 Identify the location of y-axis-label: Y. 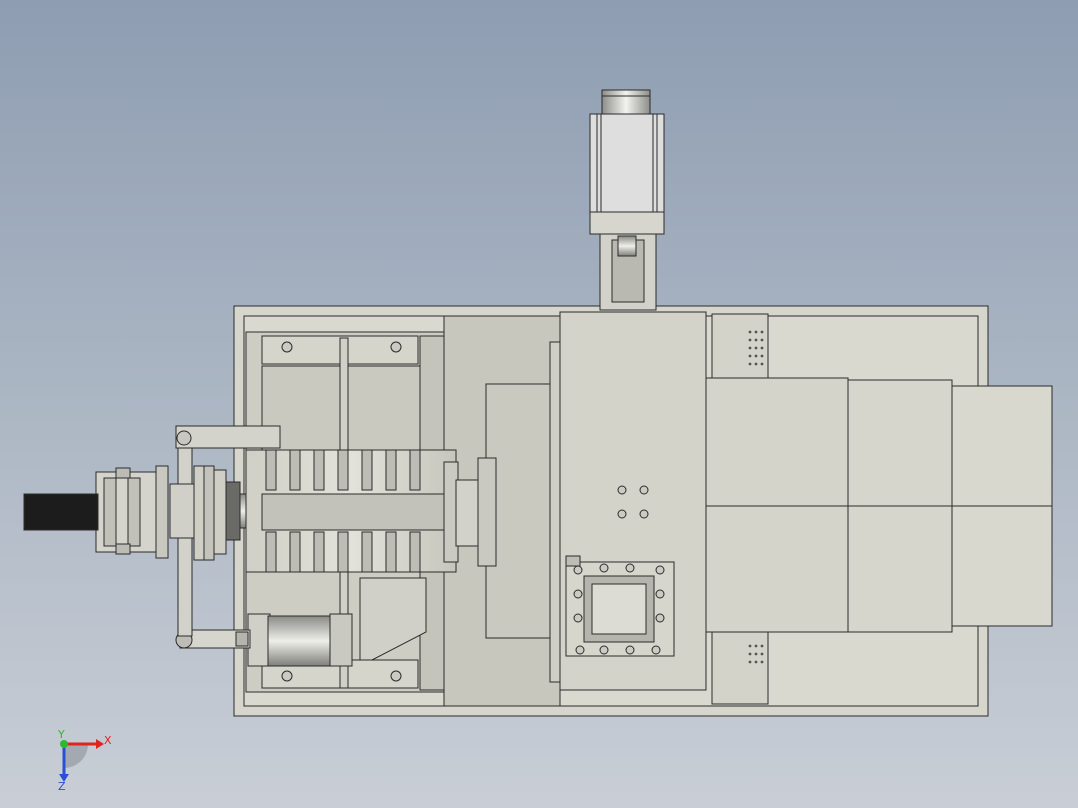
(61, 734).